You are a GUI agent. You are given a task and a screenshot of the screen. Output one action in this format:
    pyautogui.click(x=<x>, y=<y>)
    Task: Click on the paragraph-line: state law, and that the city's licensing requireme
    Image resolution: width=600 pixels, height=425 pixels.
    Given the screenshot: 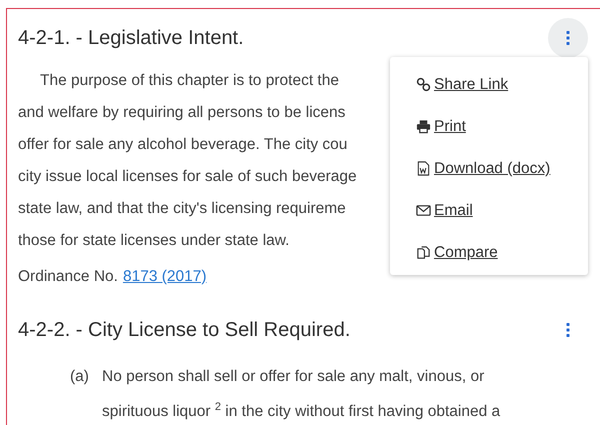 What is the action you would take?
    pyautogui.click(x=182, y=209)
    